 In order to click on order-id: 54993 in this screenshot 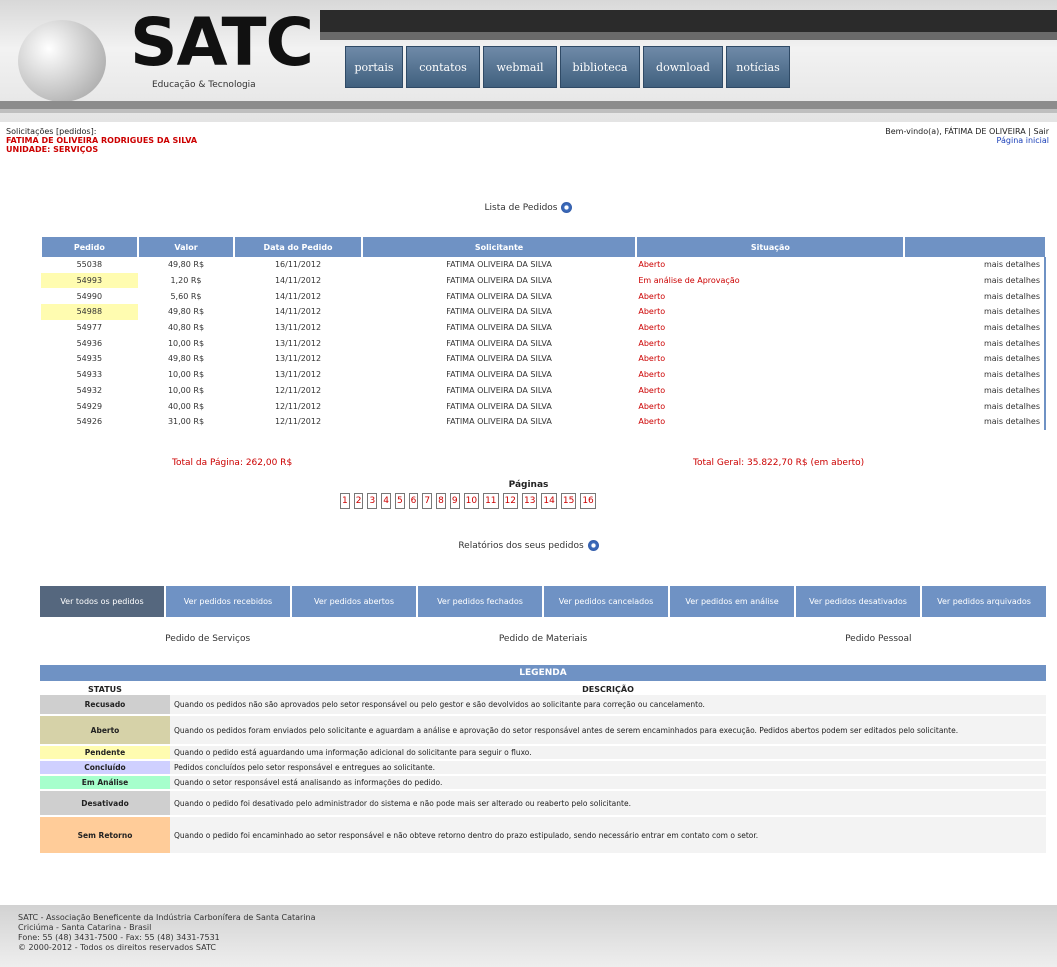, I will do `click(89, 280)`.